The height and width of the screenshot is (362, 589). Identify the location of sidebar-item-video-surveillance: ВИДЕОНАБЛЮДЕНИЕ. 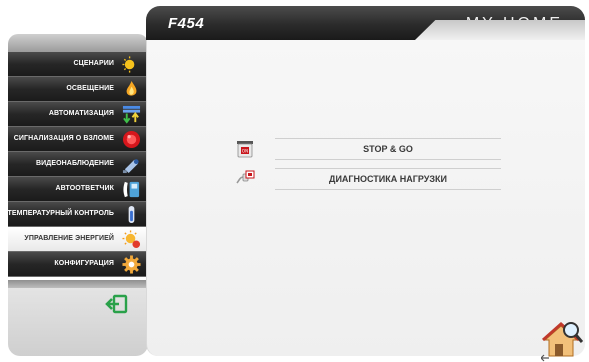
(78, 164).